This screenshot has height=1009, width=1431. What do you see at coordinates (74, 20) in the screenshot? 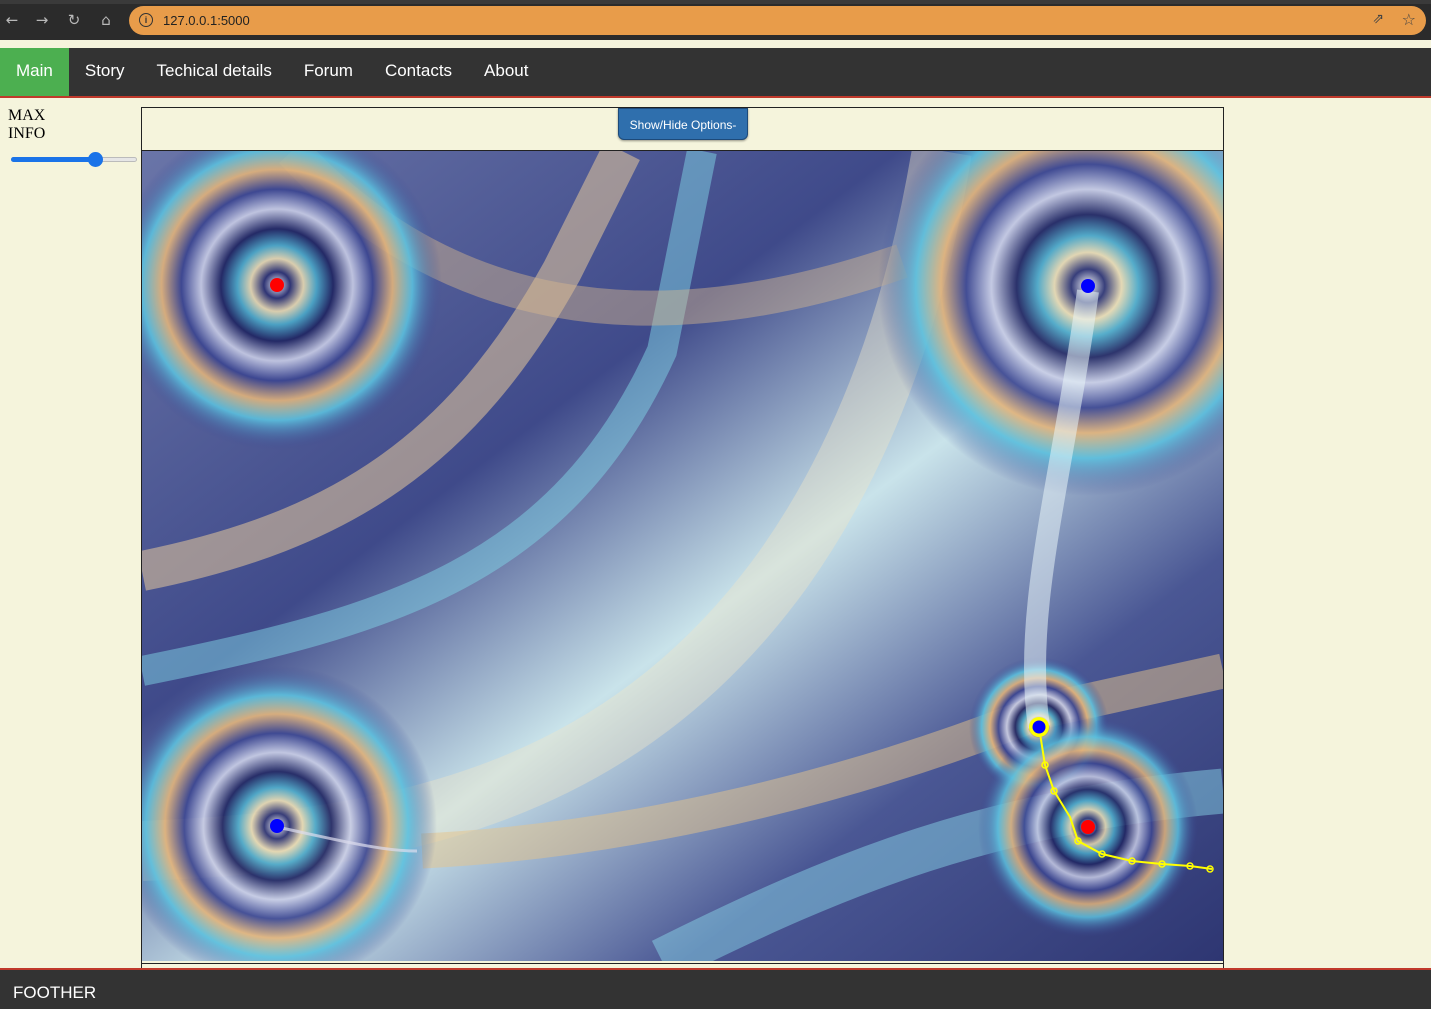
I see `reload-icon: ↻` at bounding box center [74, 20].